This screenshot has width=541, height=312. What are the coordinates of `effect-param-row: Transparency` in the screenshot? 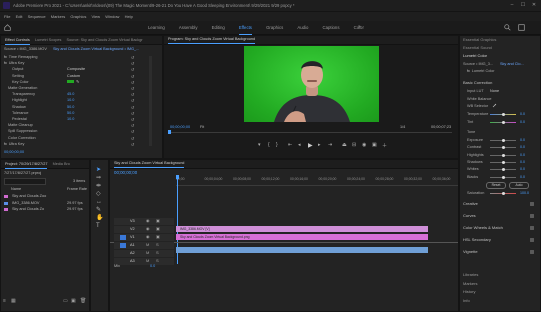 It's located at (23, 94).